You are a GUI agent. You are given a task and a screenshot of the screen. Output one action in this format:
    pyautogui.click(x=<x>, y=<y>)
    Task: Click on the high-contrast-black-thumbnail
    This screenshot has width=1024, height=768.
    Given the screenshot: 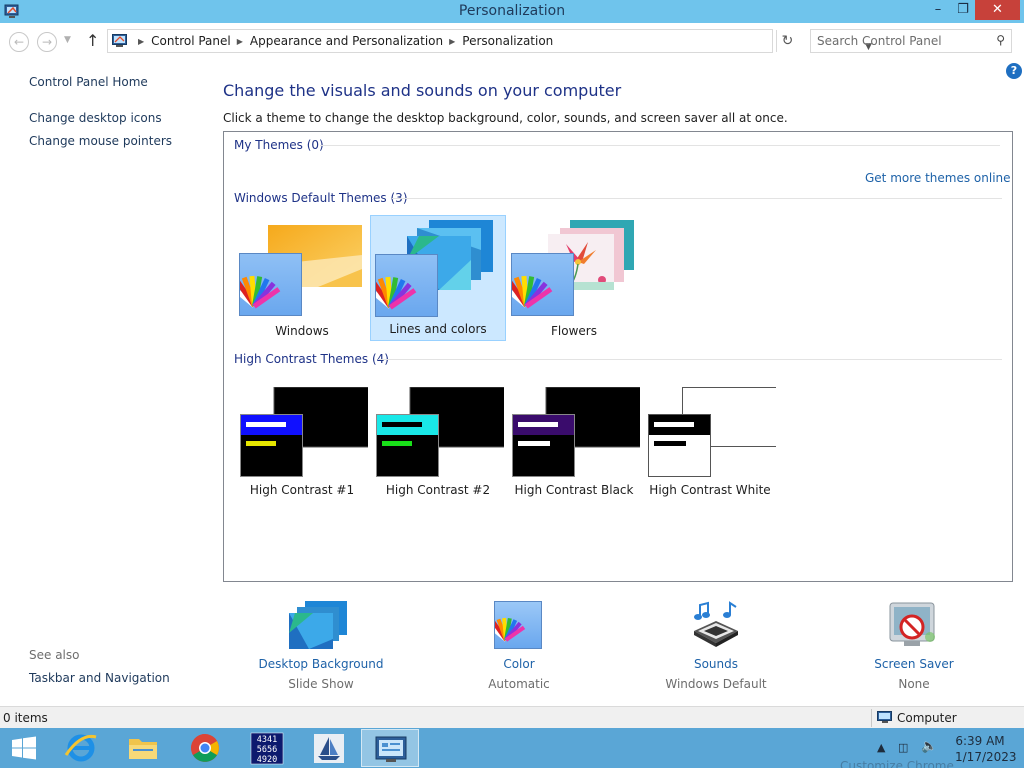 What is the action you would take?
    pyautogui.click(x=576, y=432)
    